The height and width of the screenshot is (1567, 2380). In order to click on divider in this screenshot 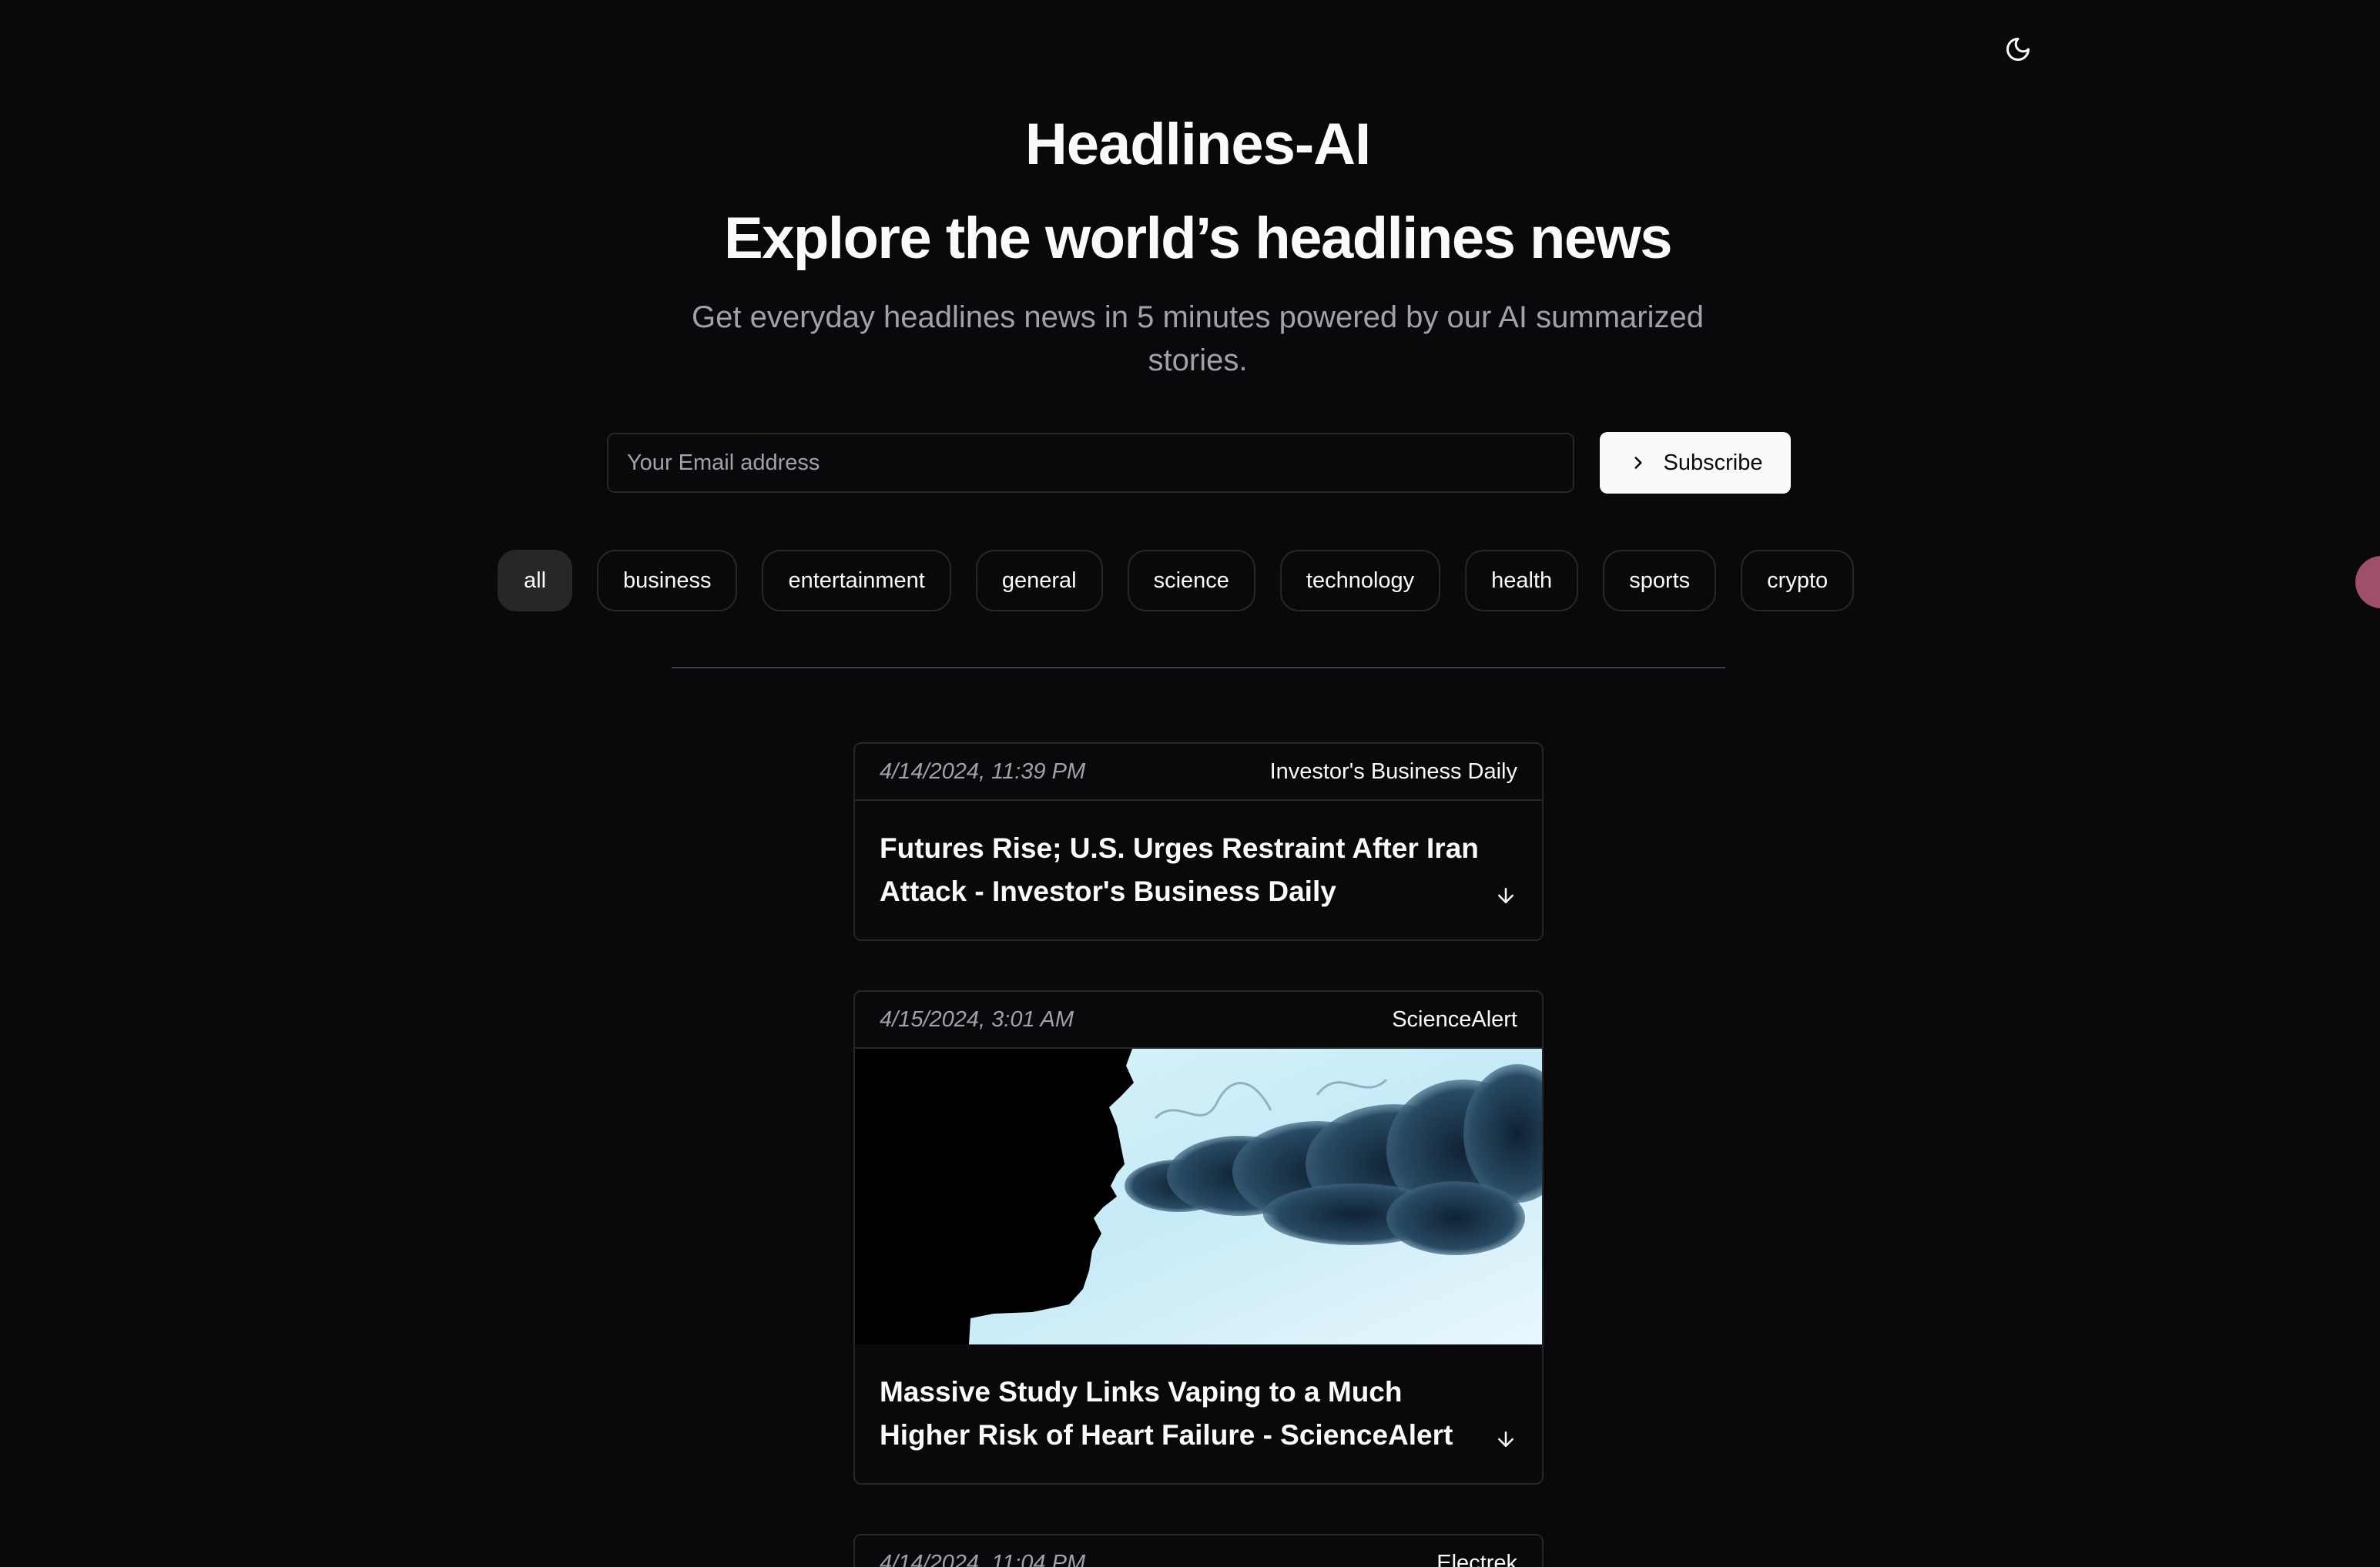, I will do `click(1198, 667)`.